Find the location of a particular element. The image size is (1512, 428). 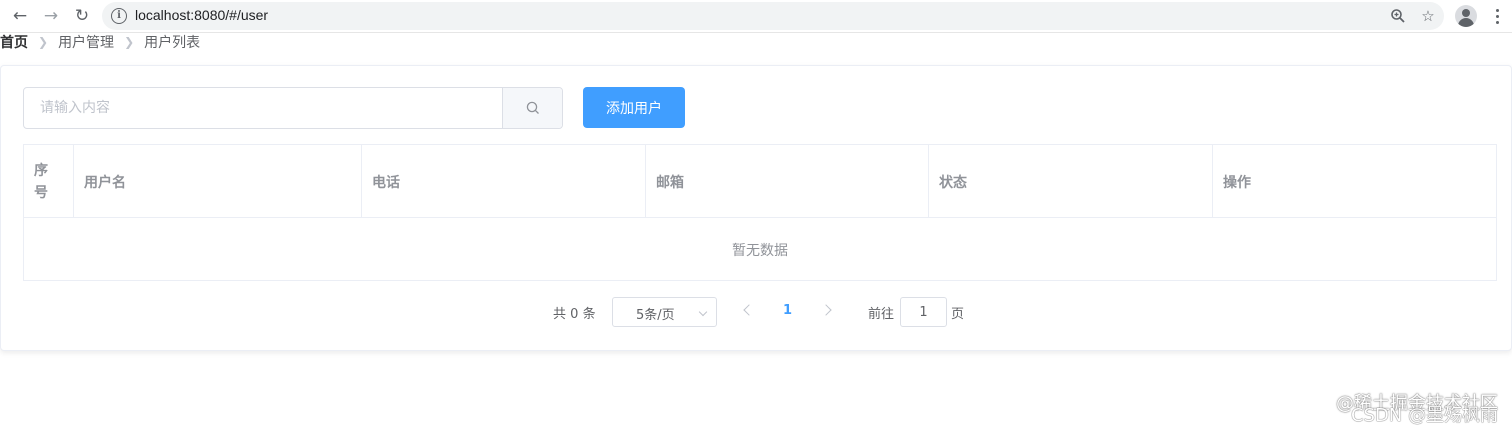

total-suffix: 条 is located at coordinates (589, 314).